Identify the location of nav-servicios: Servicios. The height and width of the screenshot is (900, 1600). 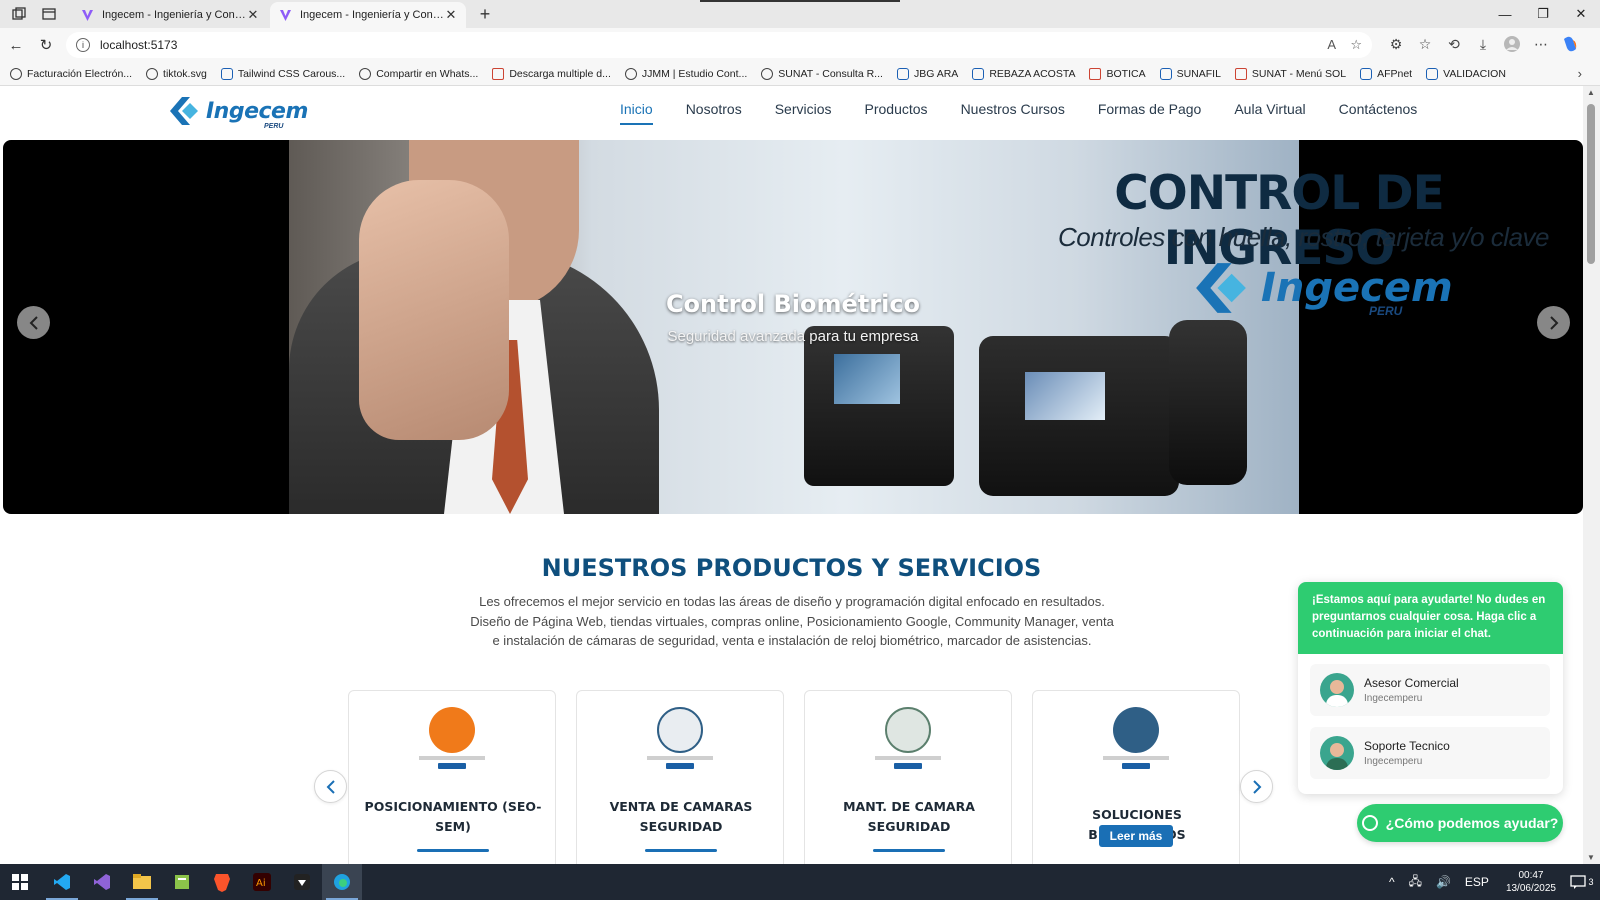
(803, 113).